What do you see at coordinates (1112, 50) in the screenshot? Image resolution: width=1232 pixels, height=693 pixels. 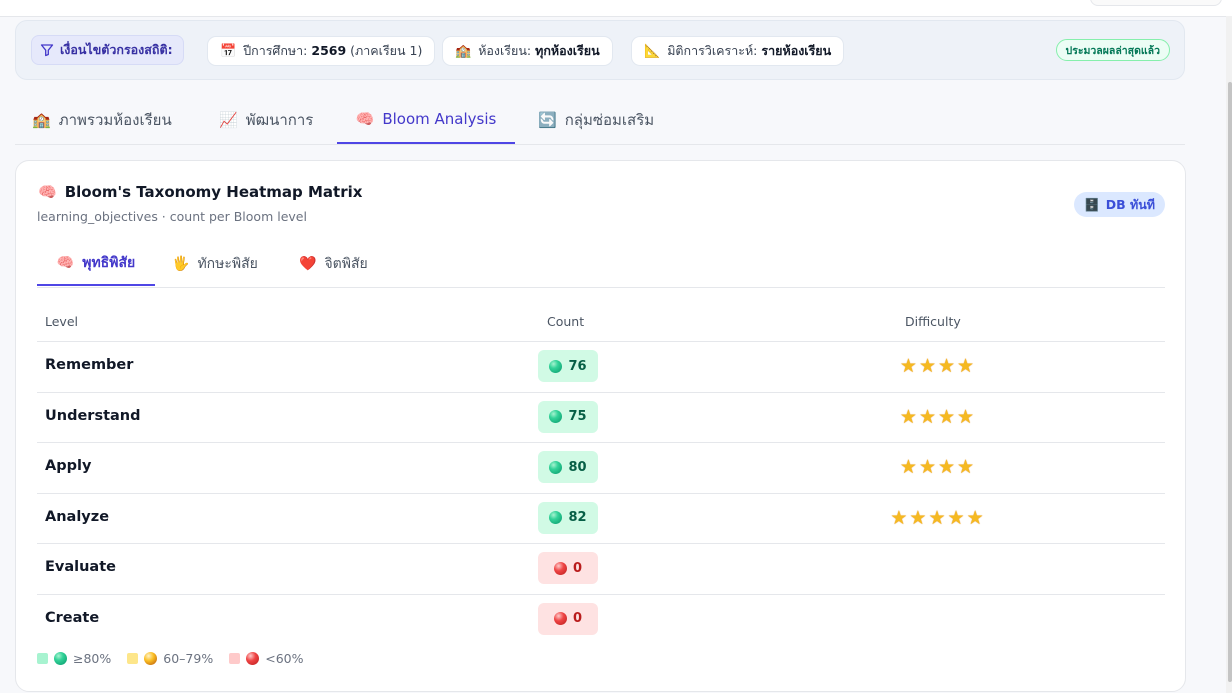 I see `status-badge: ประมวลผลล่าสุดแล้ว` at bounding box center [1112, 50].